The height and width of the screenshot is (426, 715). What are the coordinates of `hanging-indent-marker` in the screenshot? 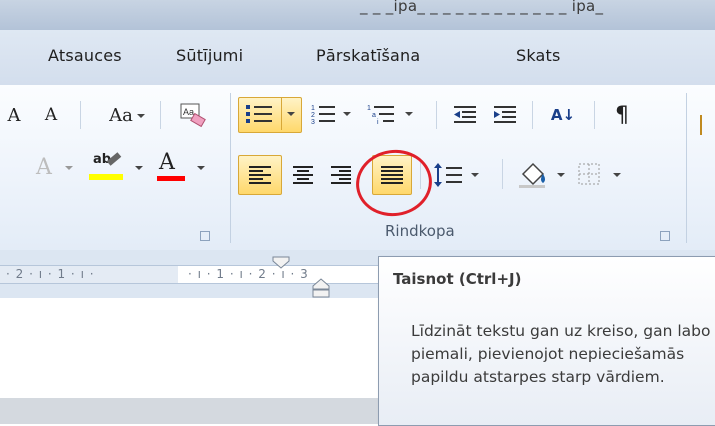 It's located at (321, 288).